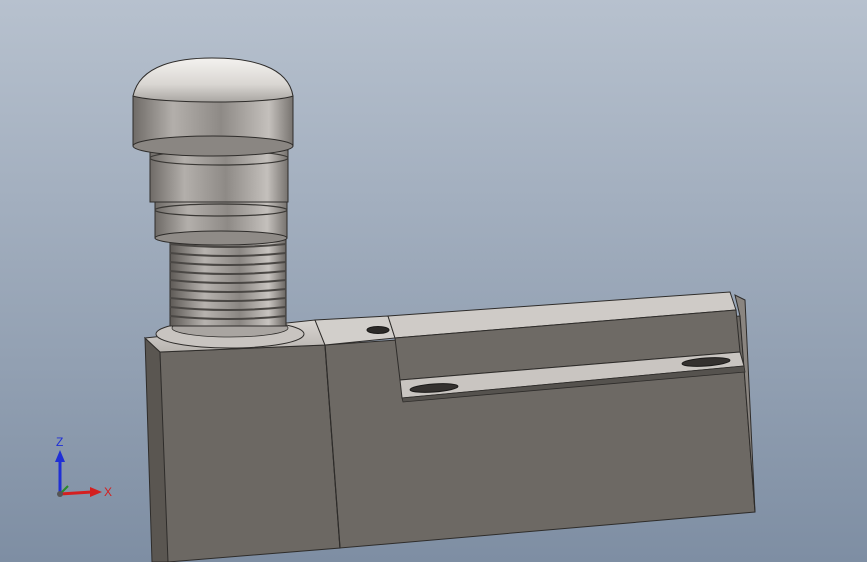 This screenshot has height=562, width=867. Describe the element at coordinates (60, 456) in the screenshot. I see `triad-z-arrowhead` at that location.